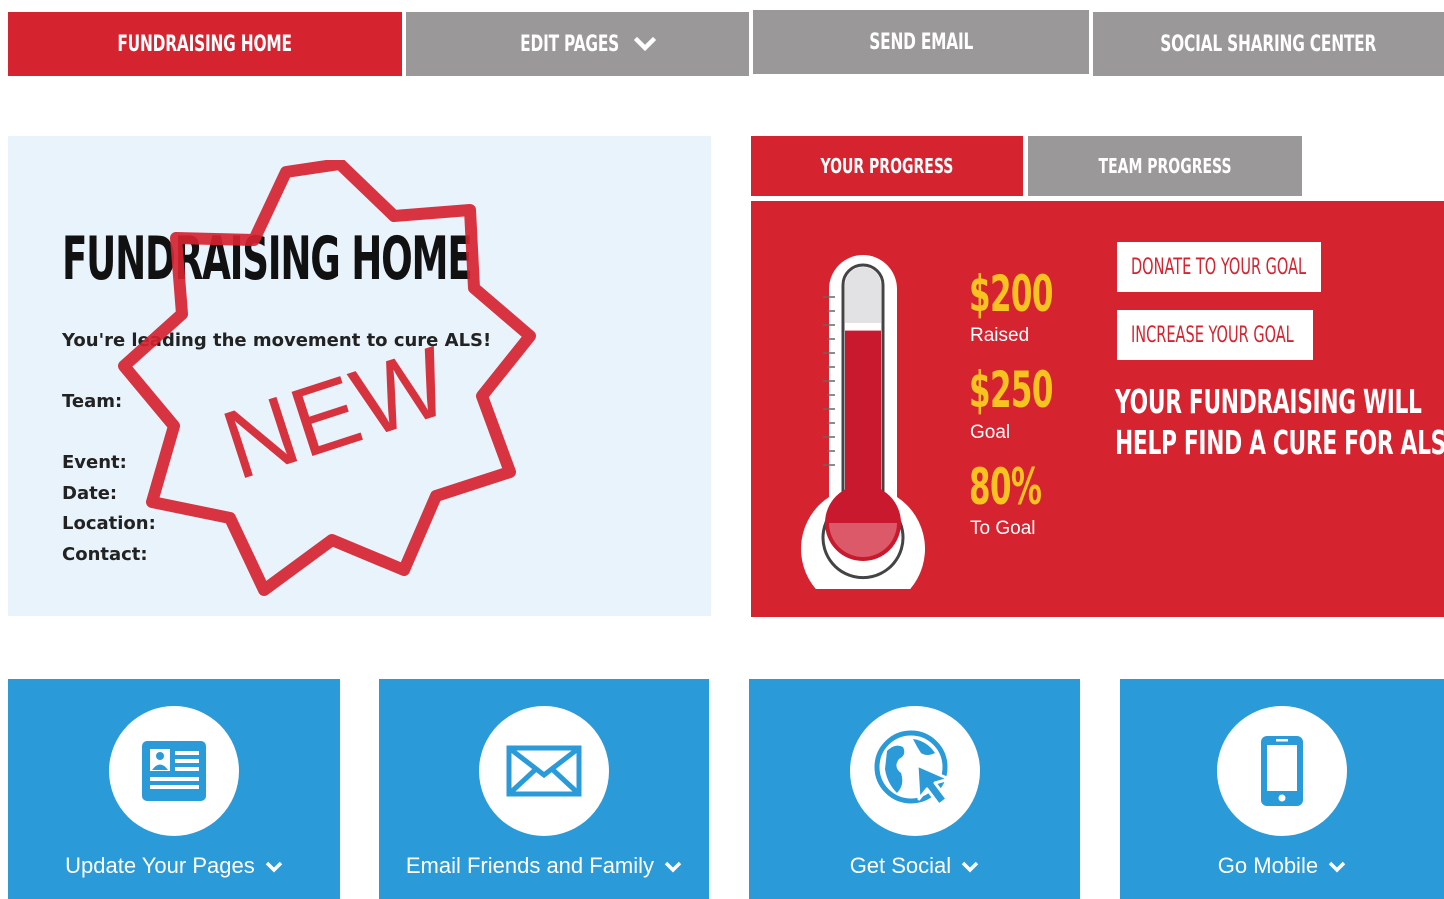  I want to click on tab-label: TEAM PROGRESS, so click(1165, 166).